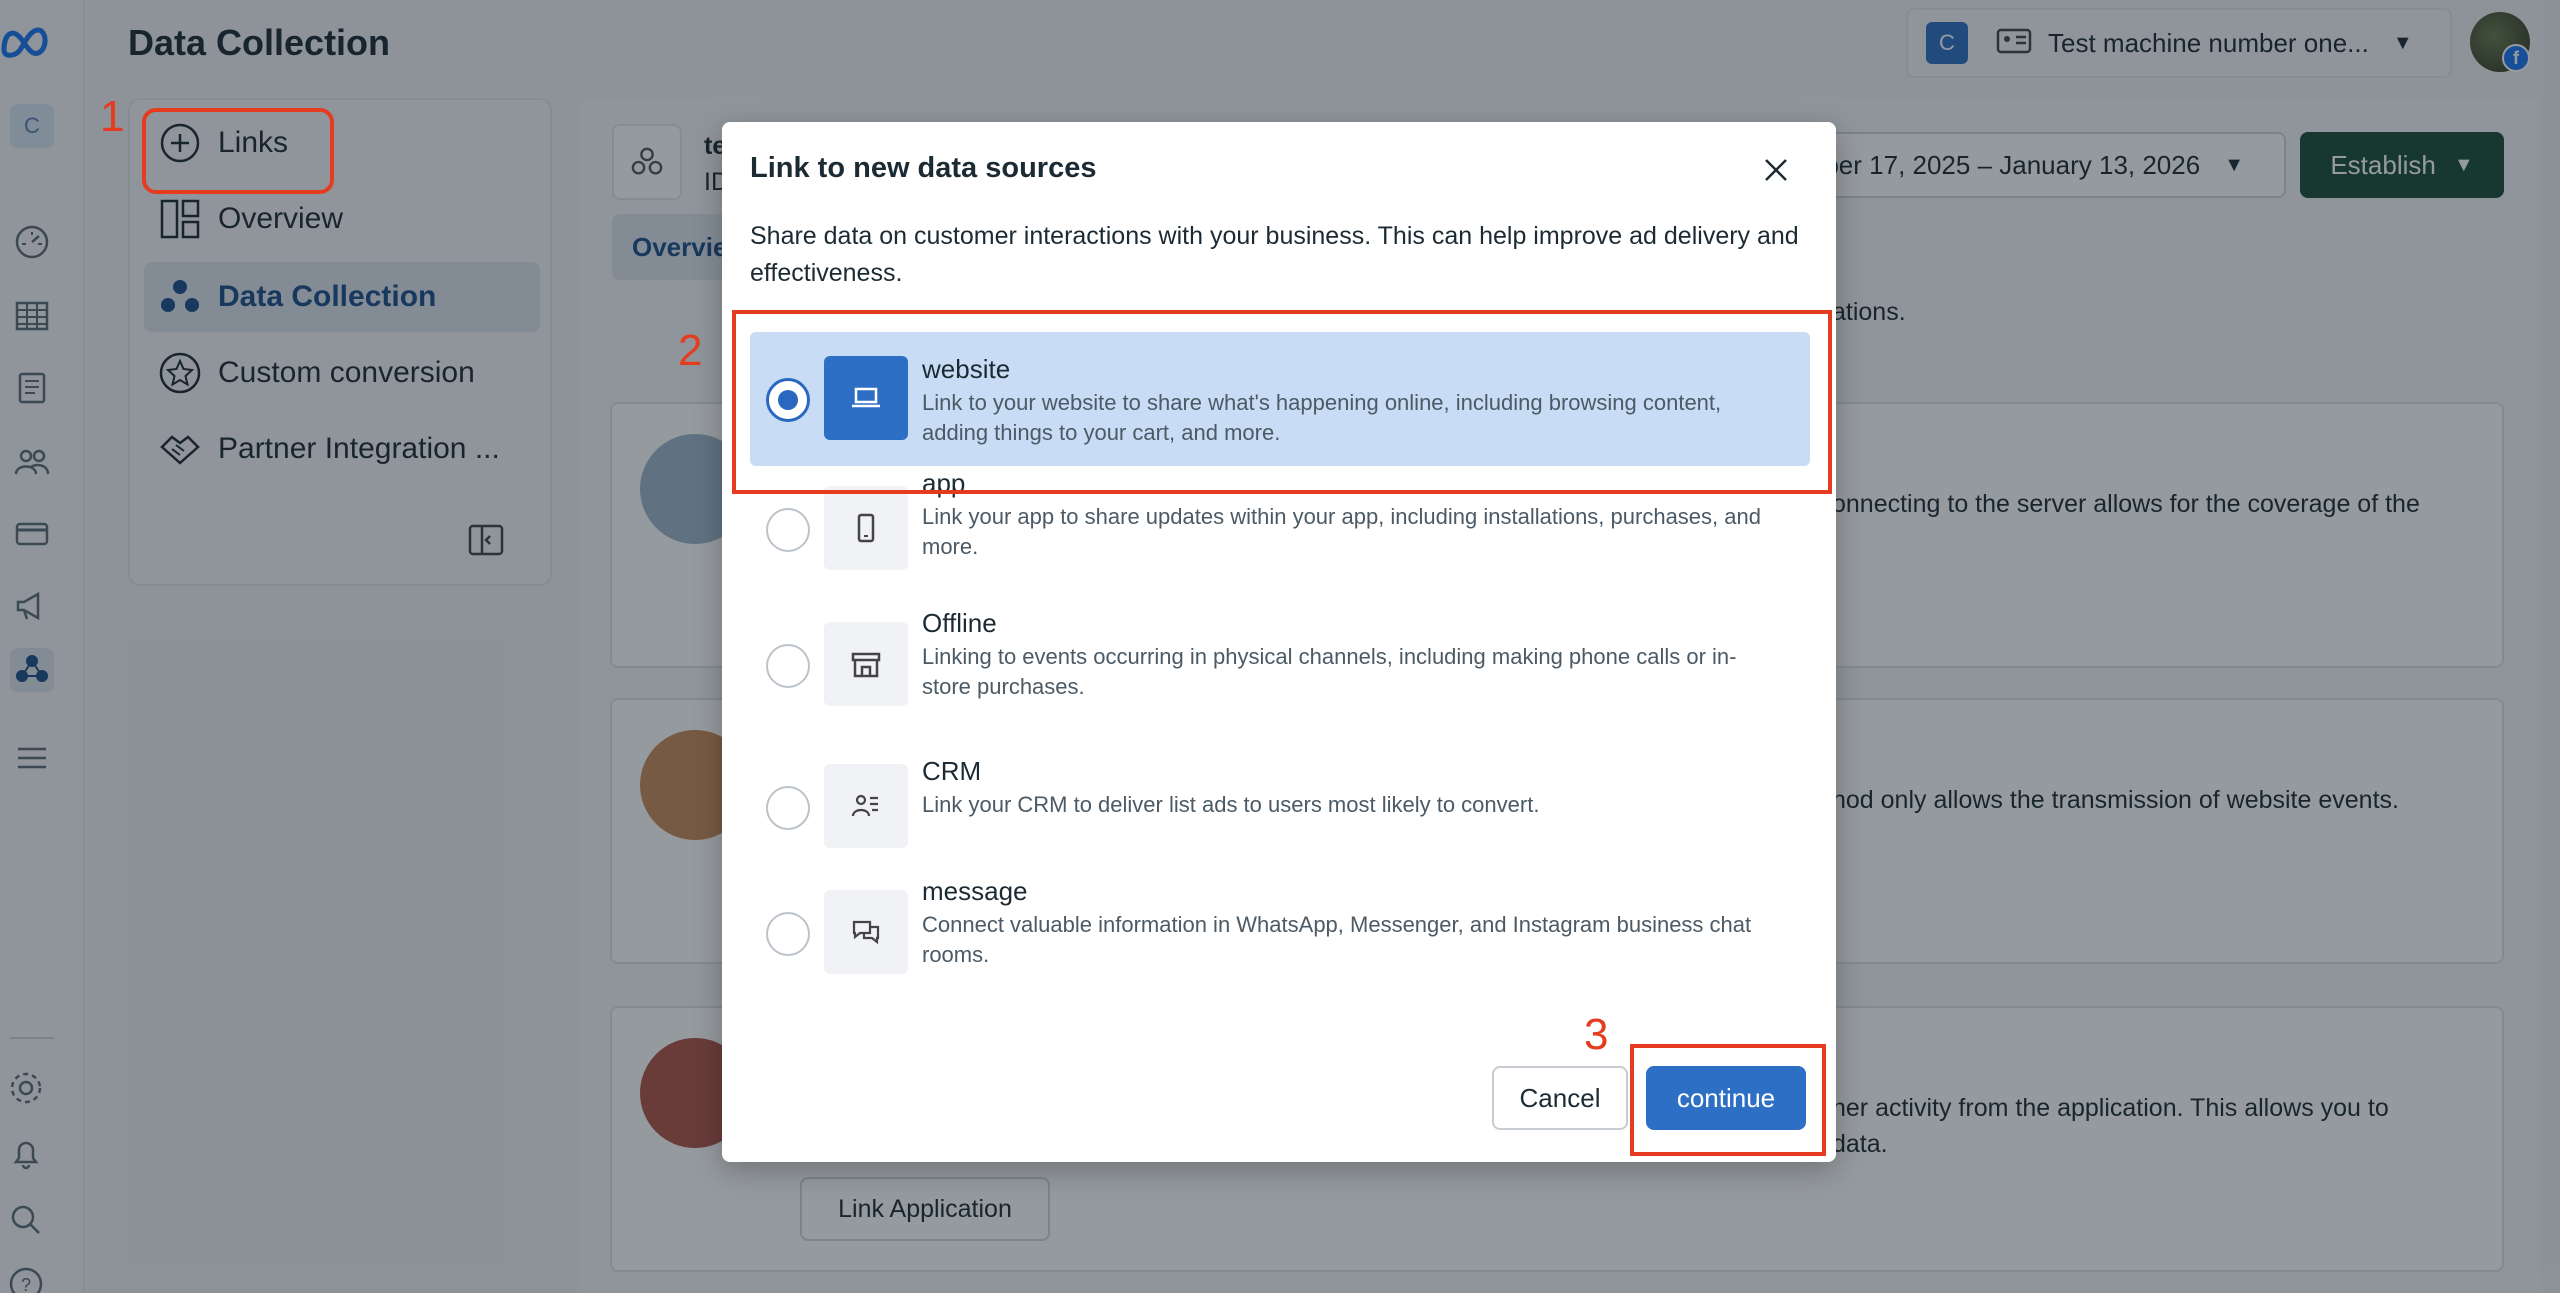 The width and height of the screenshot is (2560, 1293). I want to click on radio-offline, so click(788, 666).